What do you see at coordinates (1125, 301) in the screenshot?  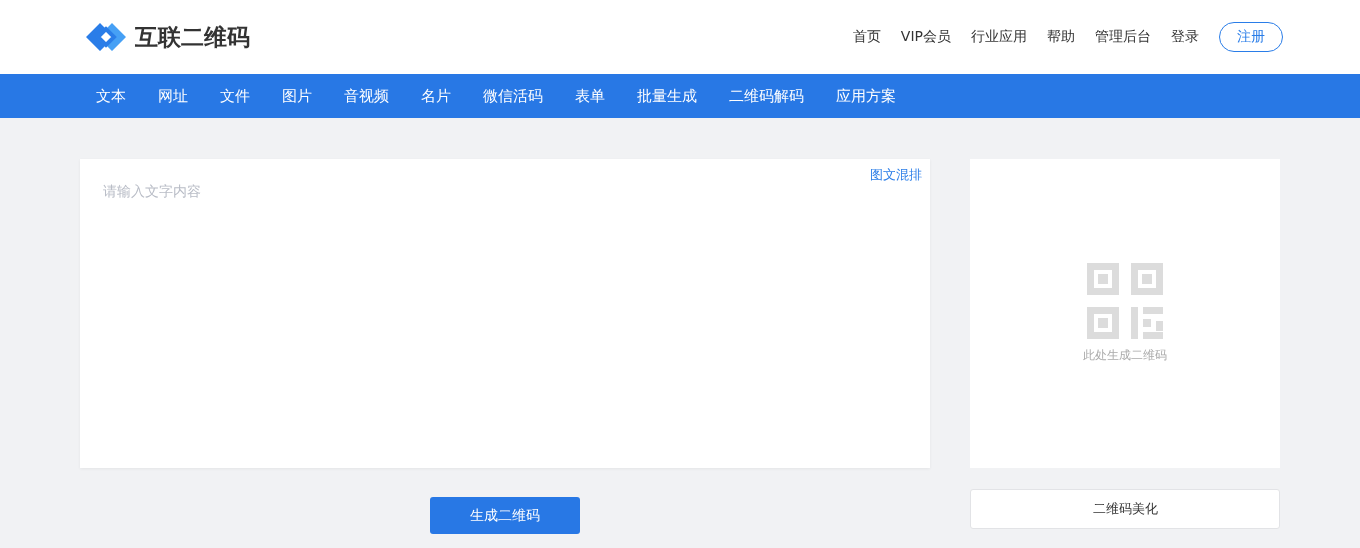 I see `qr-code-icon` at bounding box center [1125, 301].